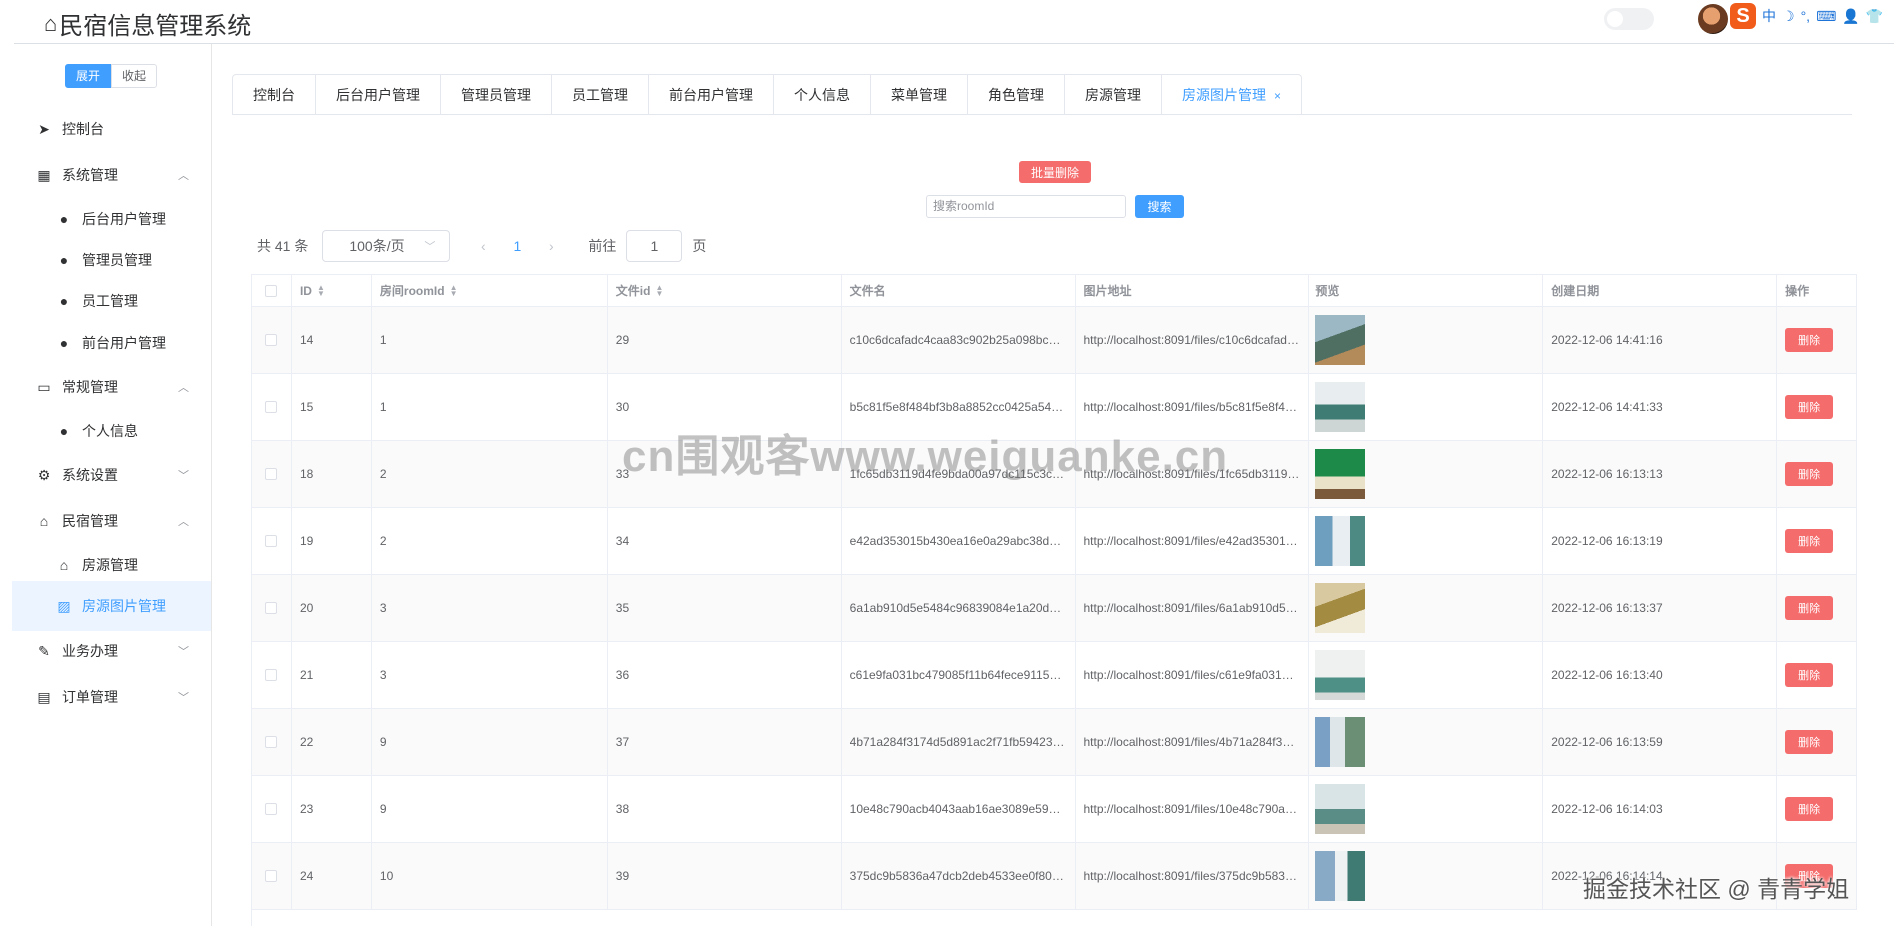 This screenshot has height=926, width=1894. I want to click on ime-punct-icon: °,, so click(1806, 16).